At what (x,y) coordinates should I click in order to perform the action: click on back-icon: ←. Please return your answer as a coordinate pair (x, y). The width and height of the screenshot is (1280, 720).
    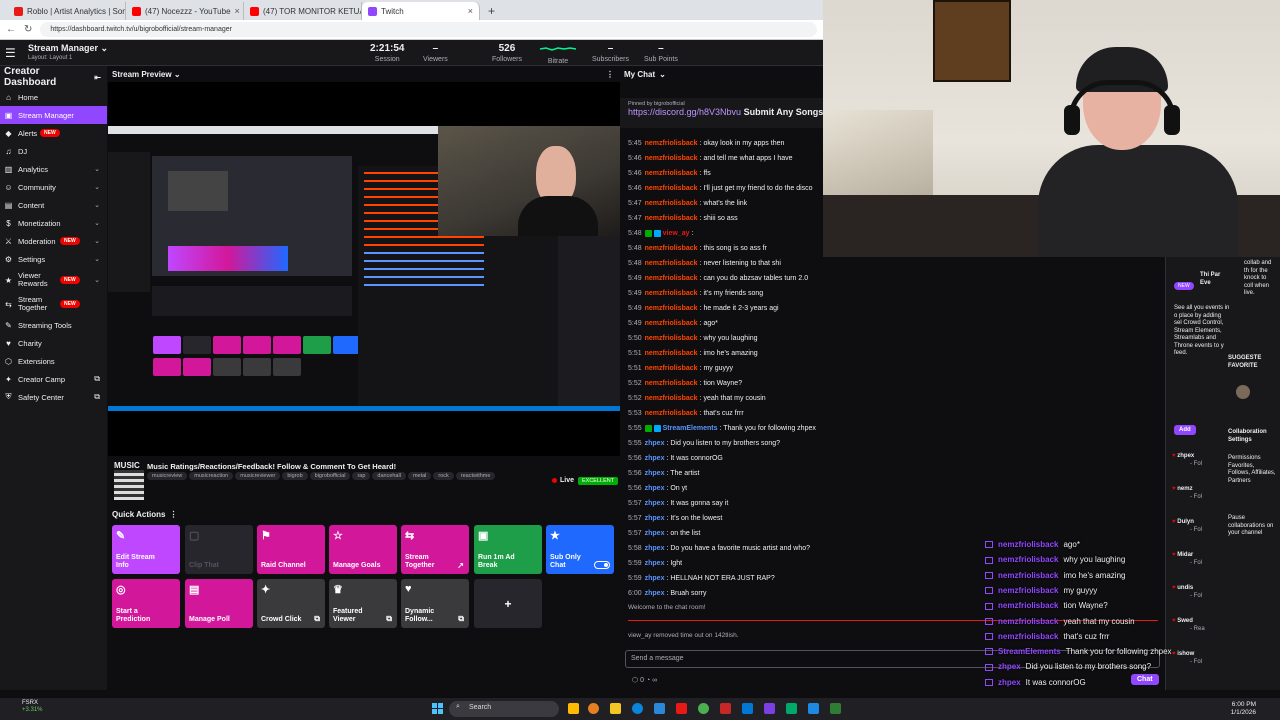
    Looking at the image, I should click on (11, 29).